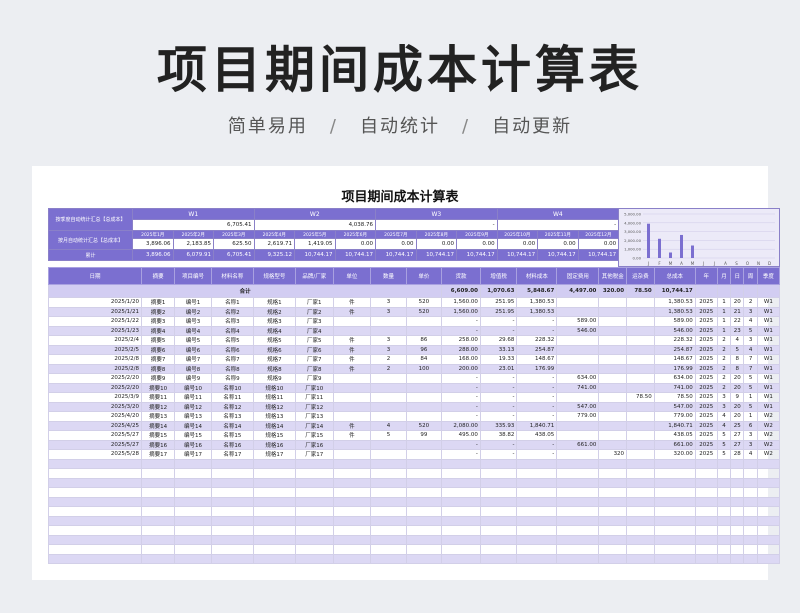 Image resolution: width=800 pixels, height=613 pixels. Describe the element at coordinates (558, 255) in the screenshot. I see `cumulative-value: 10,744.17` at that location.